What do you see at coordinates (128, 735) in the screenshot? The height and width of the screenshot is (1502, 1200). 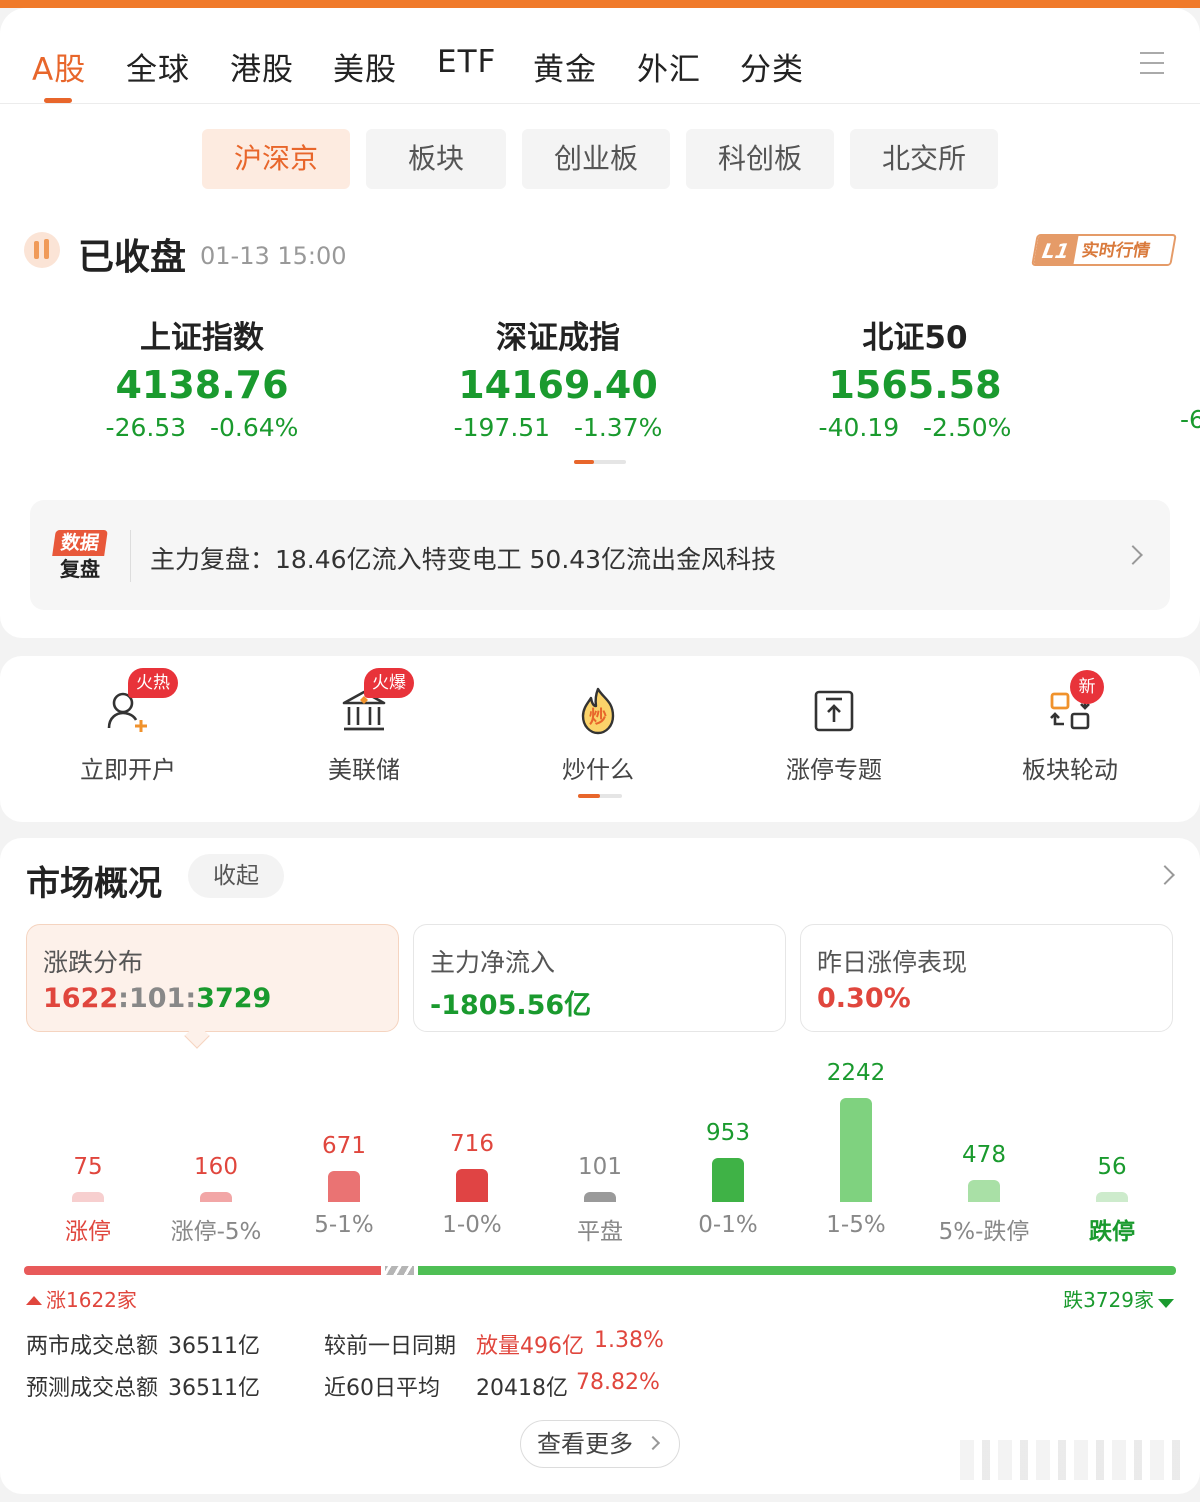 I see `quick-entry-open-account: 立即开户` at bounding box center [128, 735].